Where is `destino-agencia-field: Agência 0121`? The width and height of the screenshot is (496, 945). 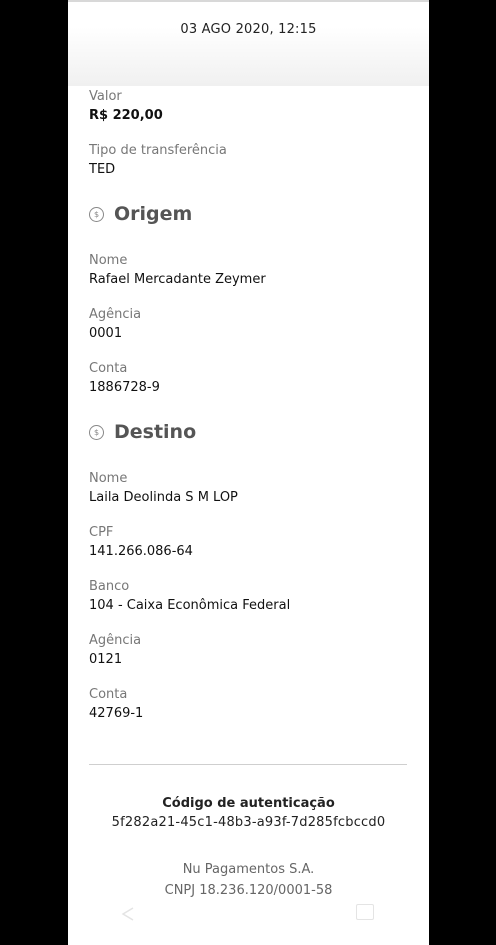 destino-agencia-field: Agência 0121 is located at coordinates (248, 651).